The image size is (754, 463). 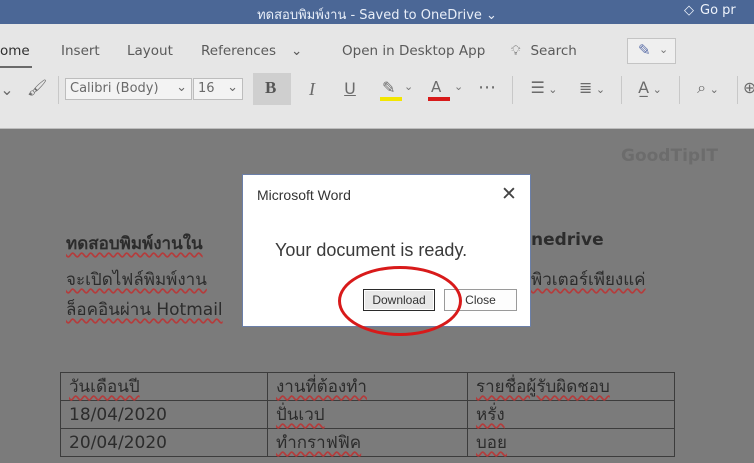 I want to click on table-row: 20/04/2020 ทำกราฟฟิค บอย, so click(x=367, y=442).